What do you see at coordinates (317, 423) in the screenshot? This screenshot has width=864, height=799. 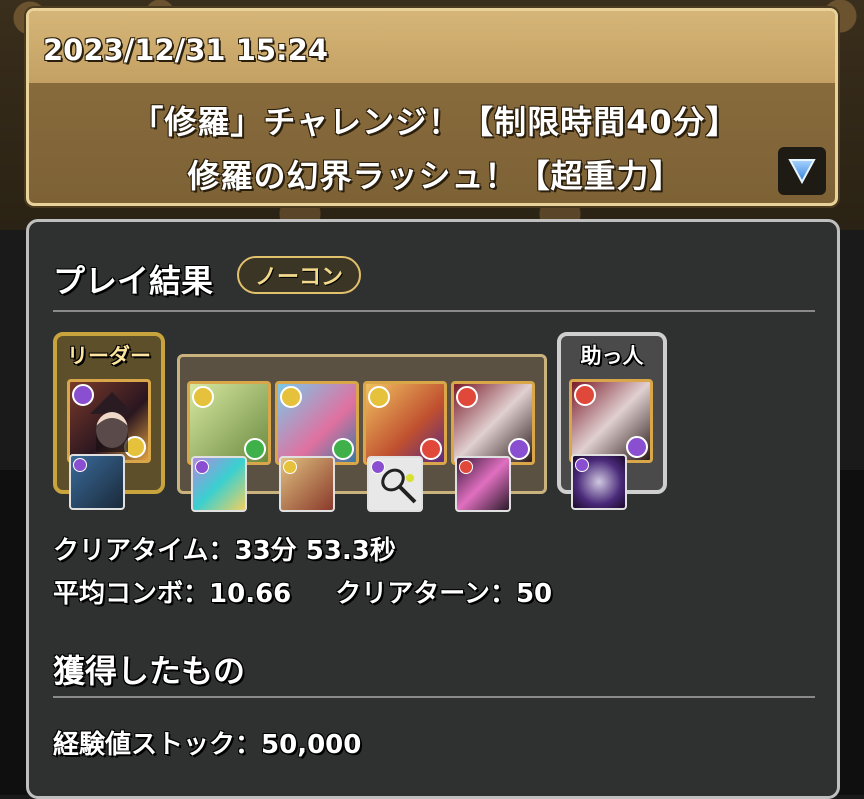 I see `chopper-character-card` at bounding box center [317, 423].